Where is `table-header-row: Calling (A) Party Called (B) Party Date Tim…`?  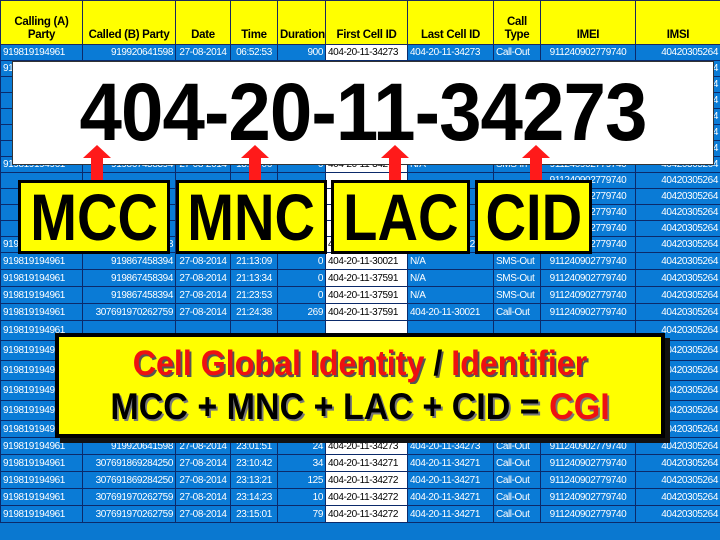 table-header-row: Calling (A) Party Called (B) Party Date Tim… is located at coordinates (360, 22).